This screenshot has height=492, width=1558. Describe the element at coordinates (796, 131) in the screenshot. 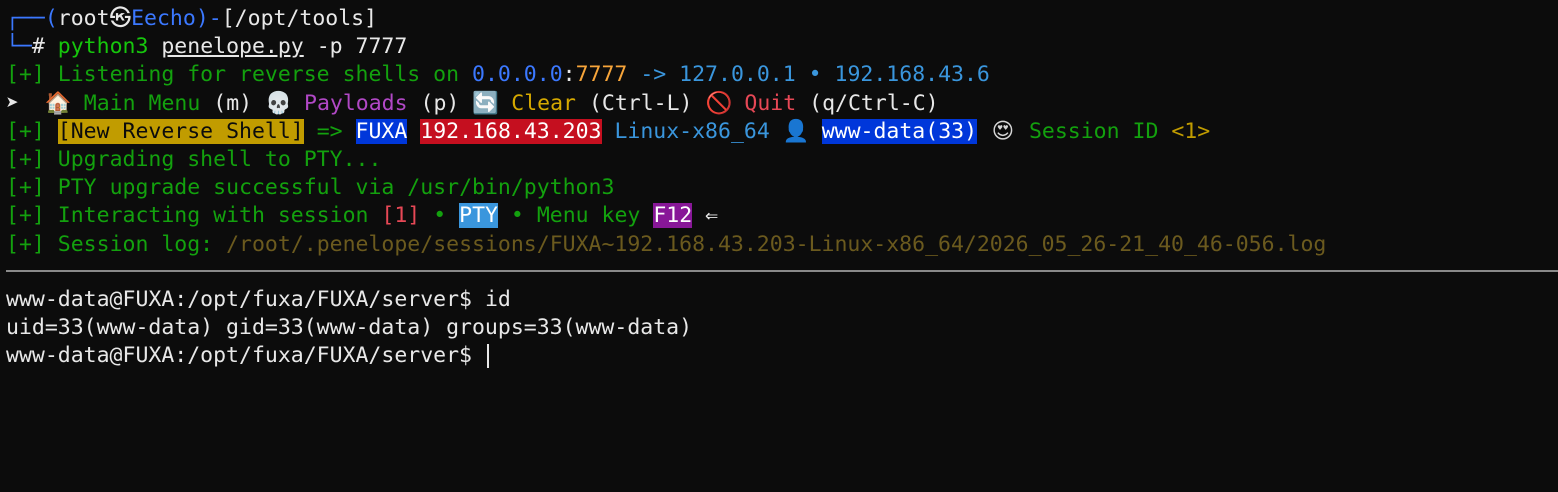

I see `user-icon: 👤` at that location.